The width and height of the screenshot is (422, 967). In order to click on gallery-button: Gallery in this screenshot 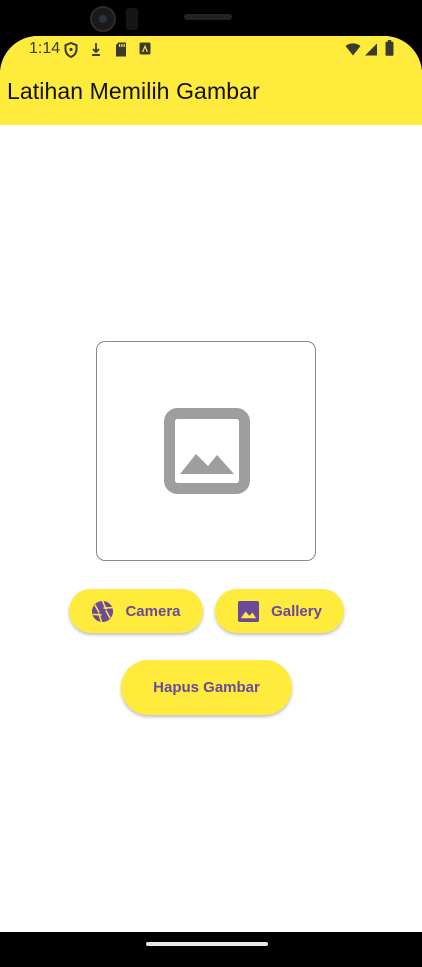, I will do `click(279, 611)`.